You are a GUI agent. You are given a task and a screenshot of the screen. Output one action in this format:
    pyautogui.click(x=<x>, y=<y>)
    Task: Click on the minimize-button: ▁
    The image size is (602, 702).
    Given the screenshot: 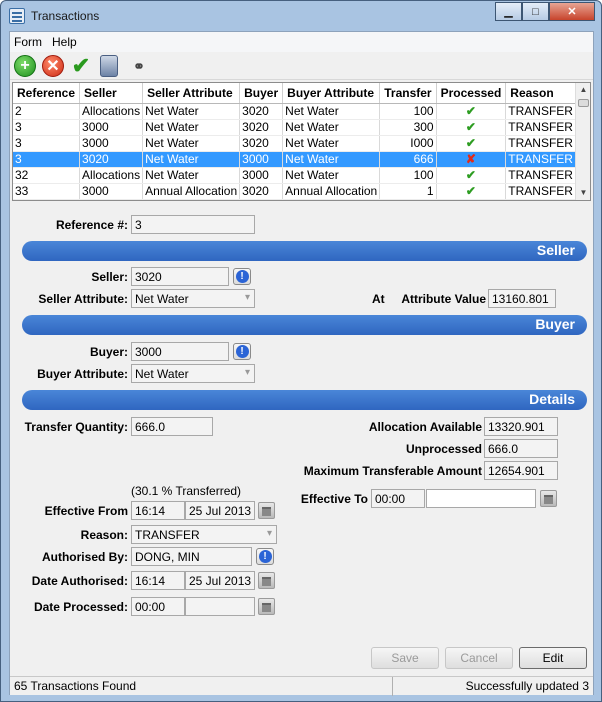 What is the action you would take?
    pyautogui.click(x=508, y=11)
    